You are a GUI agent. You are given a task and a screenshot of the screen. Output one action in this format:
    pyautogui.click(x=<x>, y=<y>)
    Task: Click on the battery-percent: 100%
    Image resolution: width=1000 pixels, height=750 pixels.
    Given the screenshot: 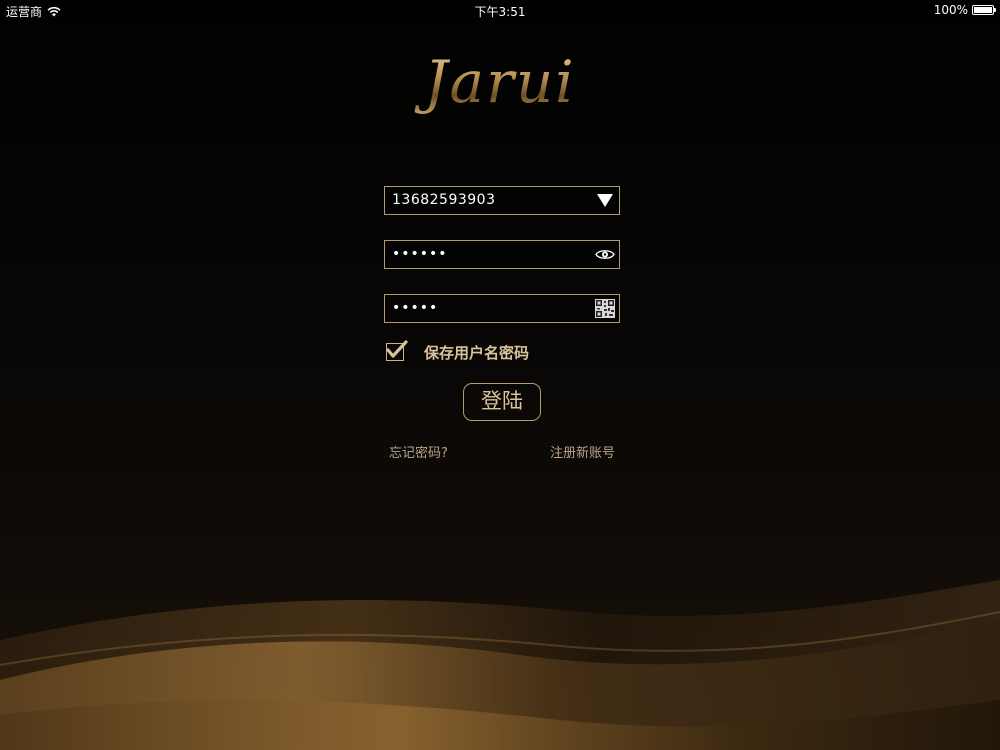 What is the action you would take?
    pyautogui.click(x=950, y=10)
    